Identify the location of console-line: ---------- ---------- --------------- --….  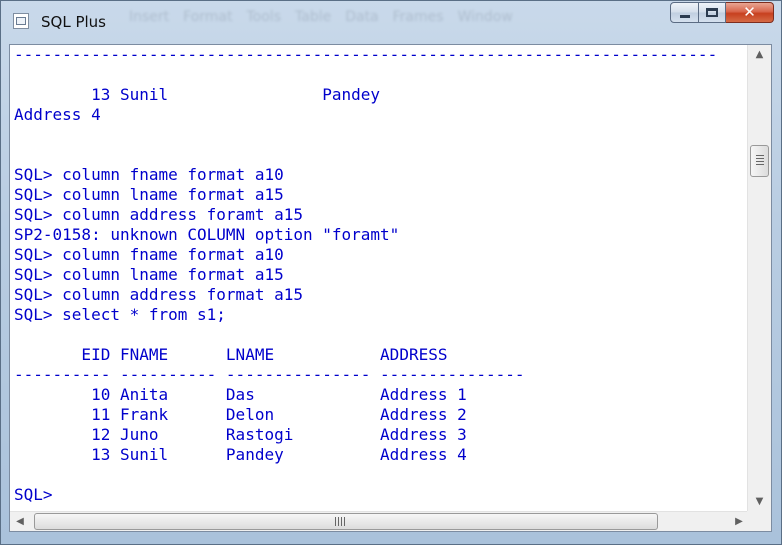
(269, 374).